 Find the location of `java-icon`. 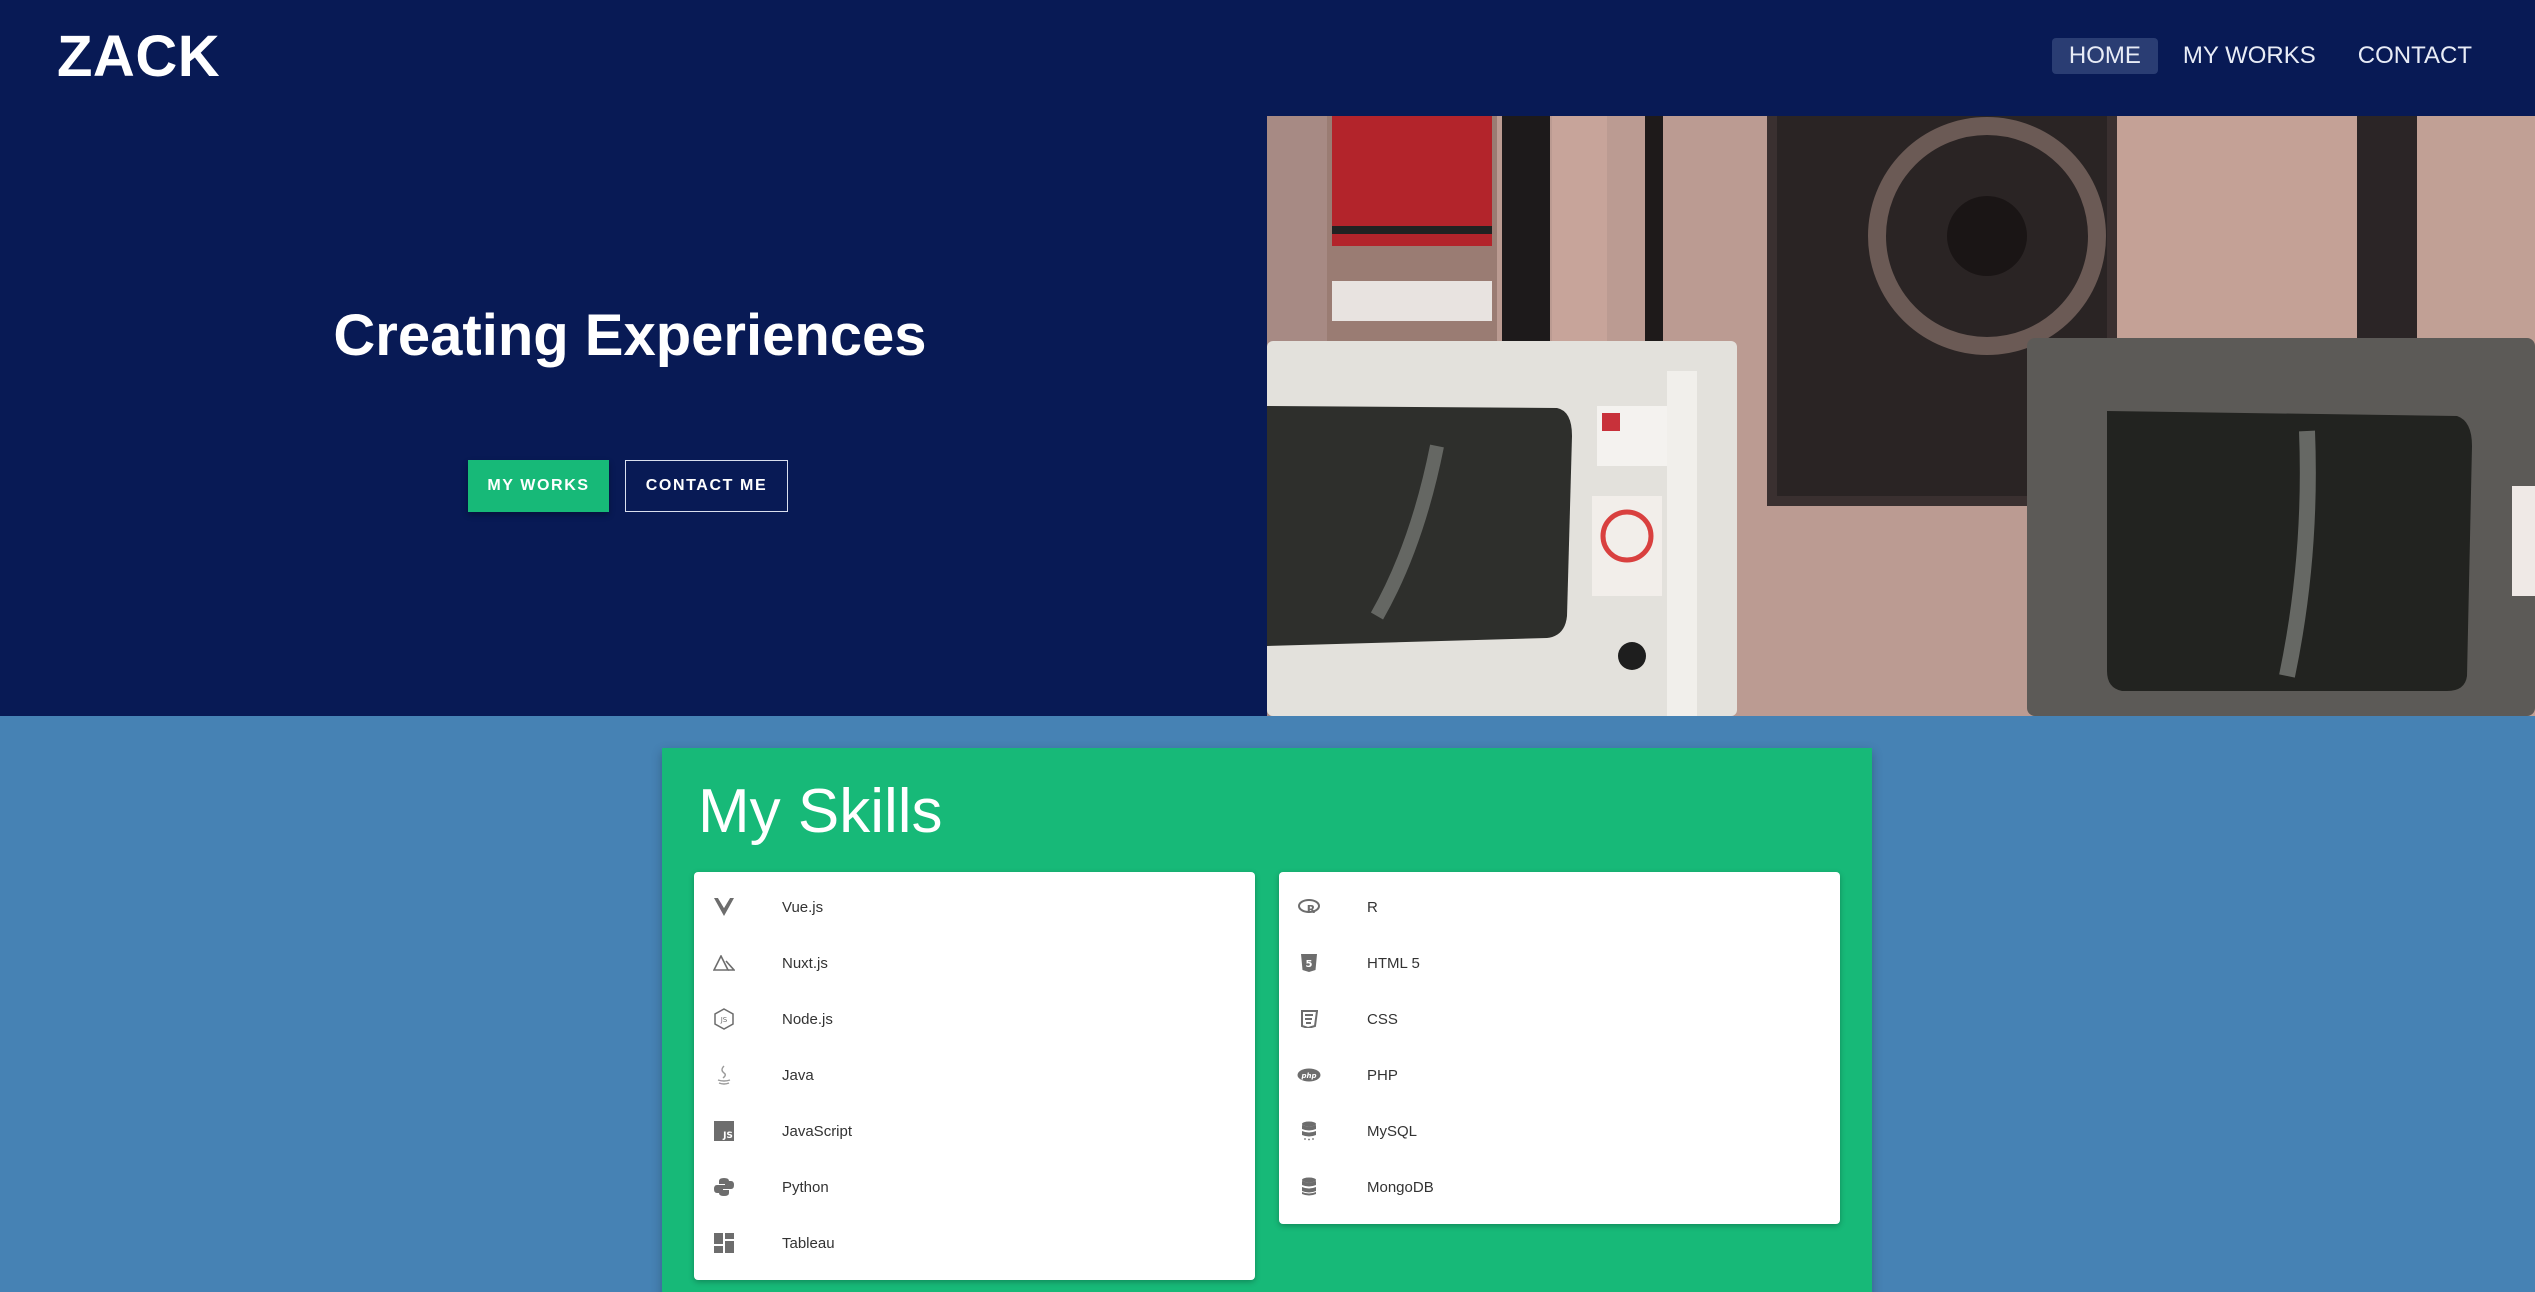

java-icon is located at coordinates (724, 1075).